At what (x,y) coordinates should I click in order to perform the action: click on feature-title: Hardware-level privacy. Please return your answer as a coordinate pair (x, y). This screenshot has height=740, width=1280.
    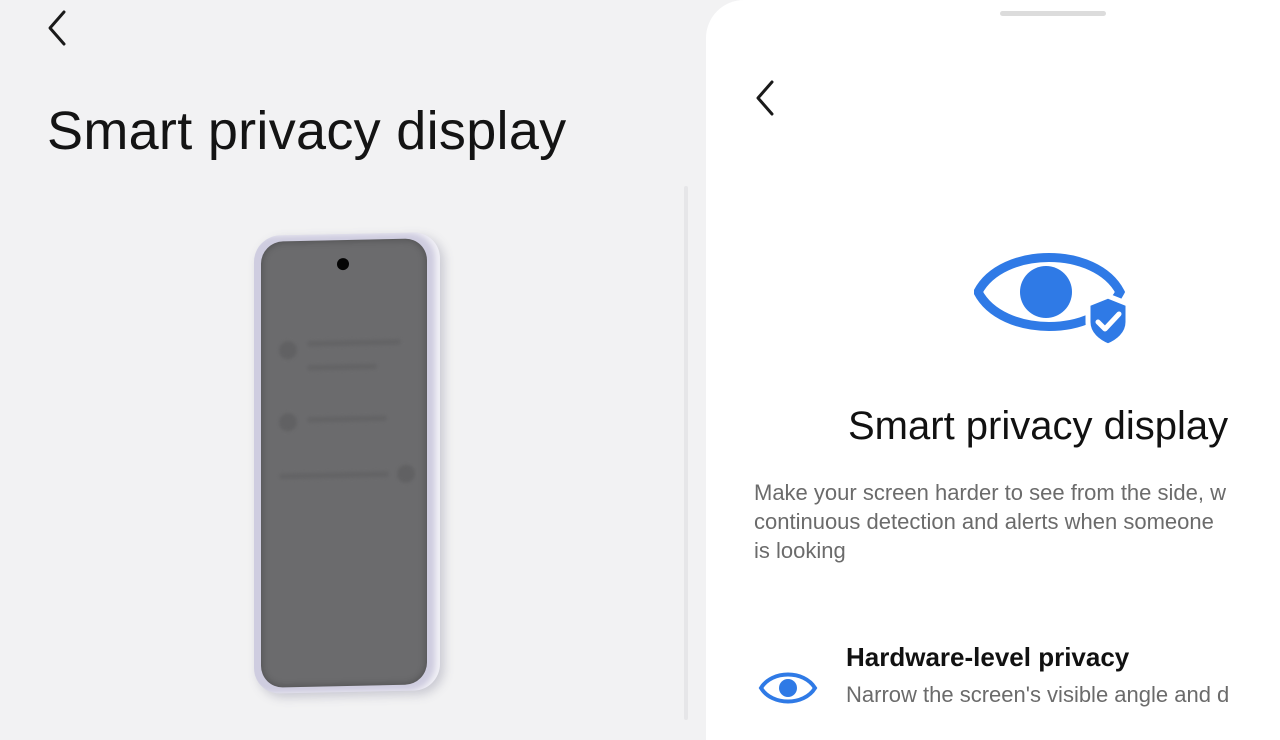
    Looking at the image, I should click on (988, 657).